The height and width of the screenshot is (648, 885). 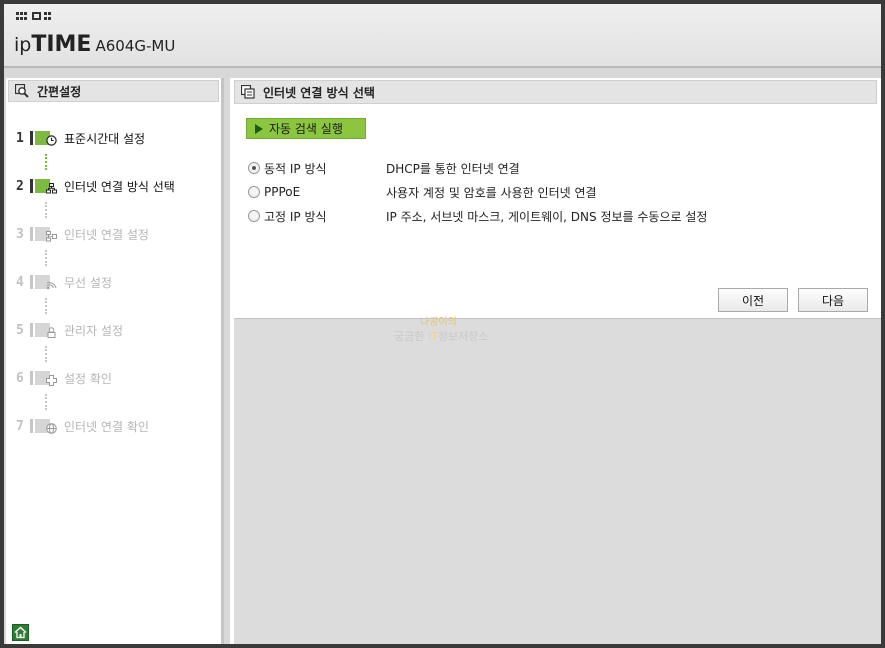 I want to click on step-connection-settings: 3 인터넷 연결 설정, so click(x=82, y=234).